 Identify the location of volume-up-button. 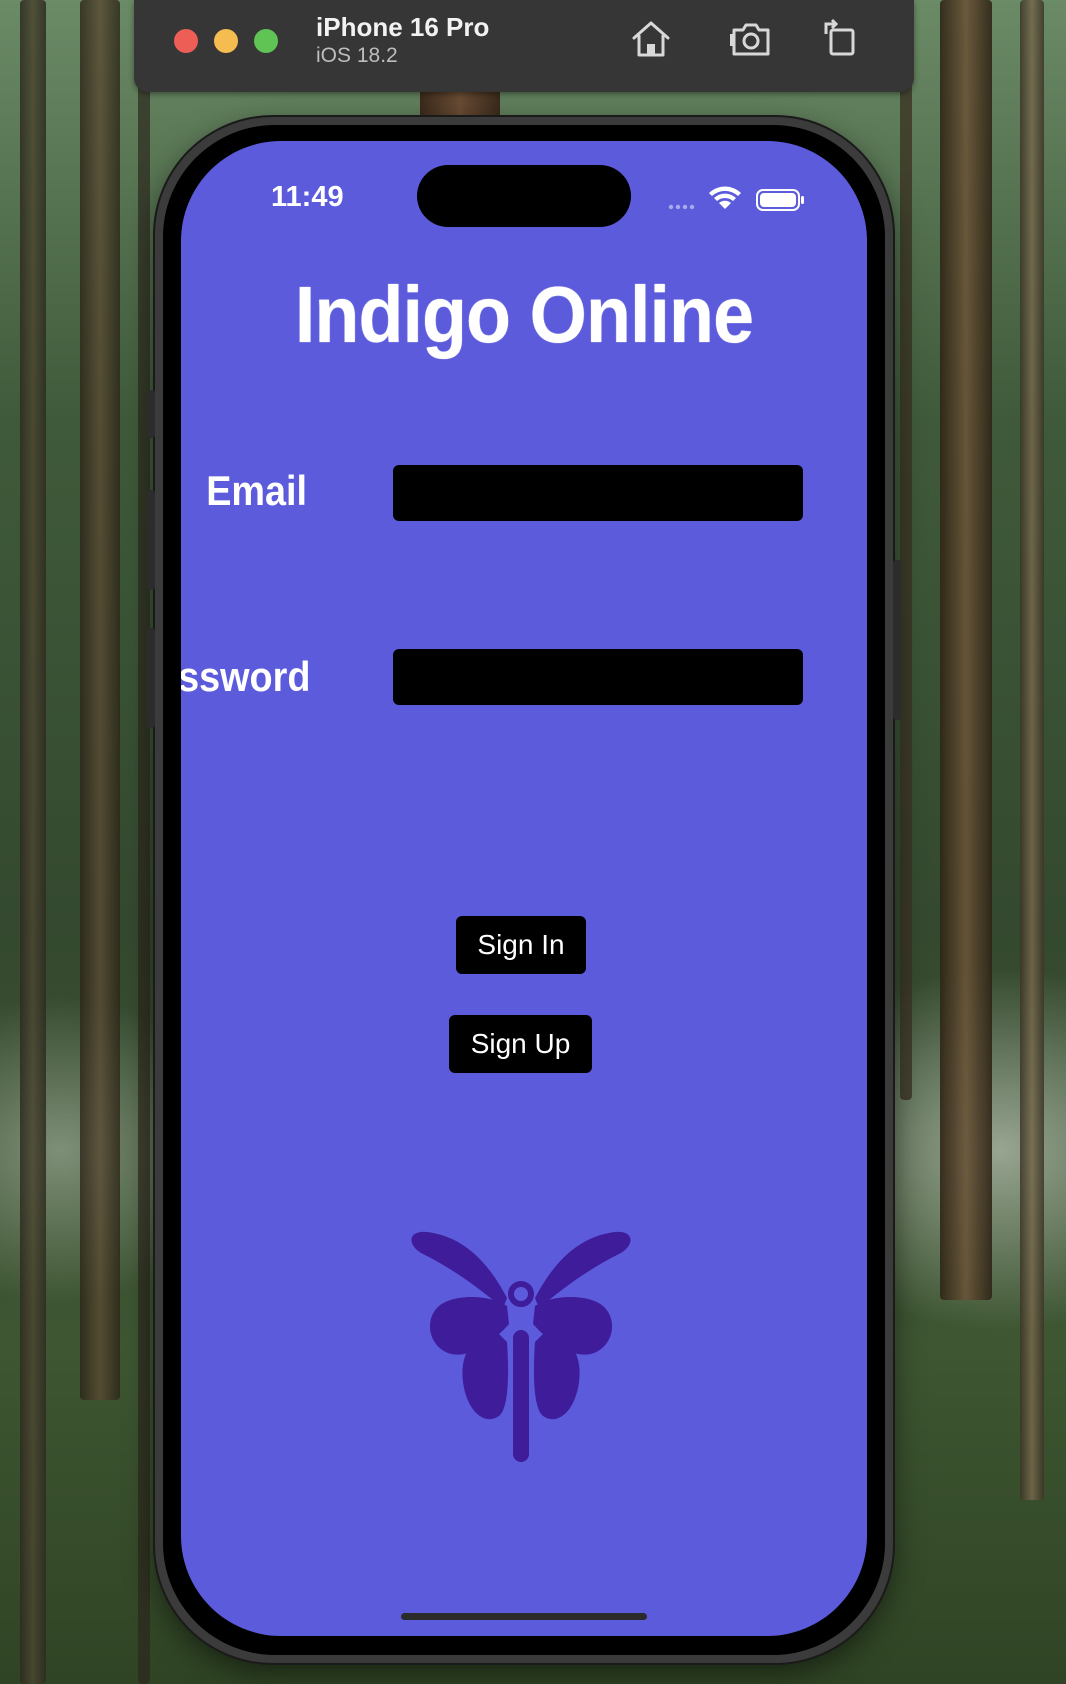
(151, 540).